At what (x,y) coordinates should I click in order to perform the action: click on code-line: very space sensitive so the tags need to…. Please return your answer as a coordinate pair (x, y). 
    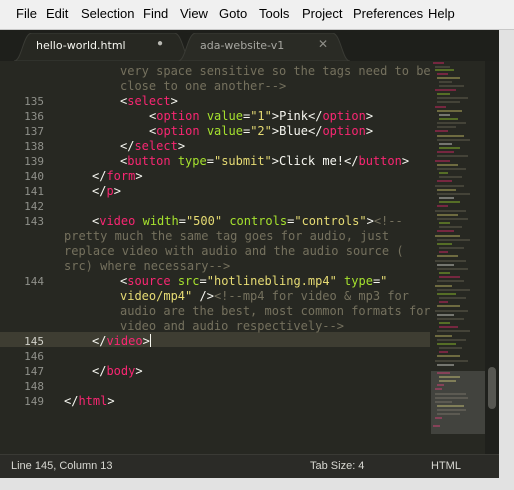
    Looking at the image, I should click on (275, 71).